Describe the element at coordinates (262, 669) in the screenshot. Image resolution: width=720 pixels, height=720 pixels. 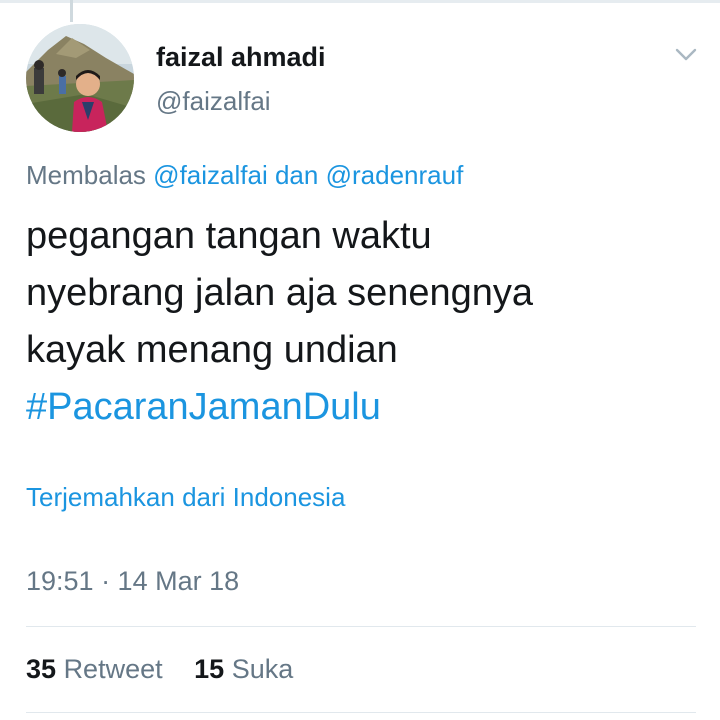
I see `like-label: Suka` at that location.